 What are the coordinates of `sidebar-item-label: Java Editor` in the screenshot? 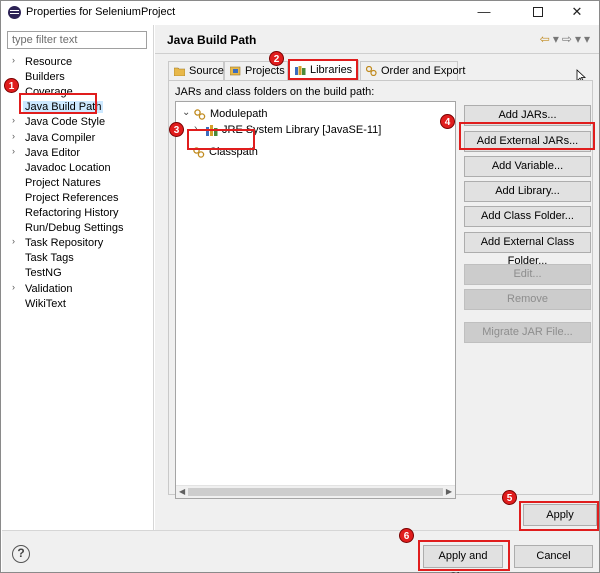 It's located at (53, 152).